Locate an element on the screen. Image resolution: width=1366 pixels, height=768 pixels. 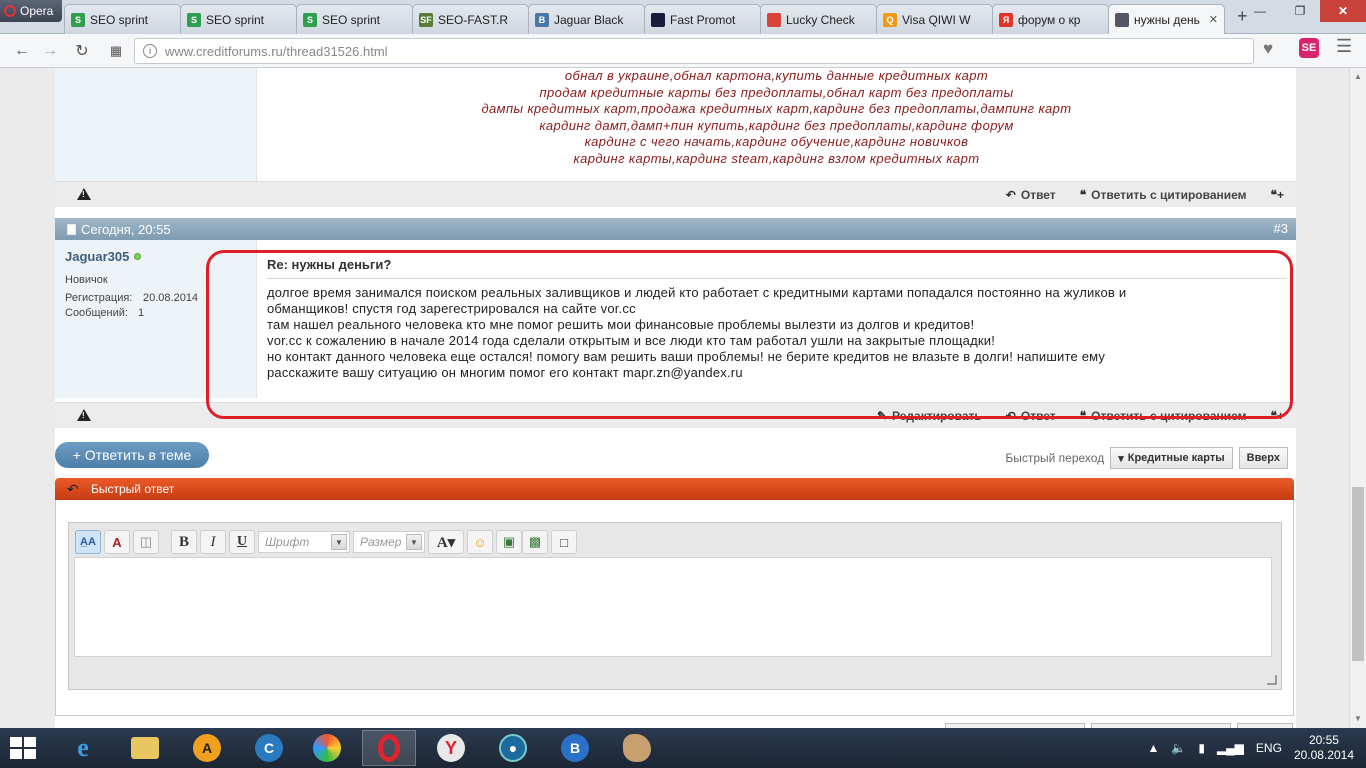
edit-post-button: ✎ Редактировать is located at coordinates (929, 416).